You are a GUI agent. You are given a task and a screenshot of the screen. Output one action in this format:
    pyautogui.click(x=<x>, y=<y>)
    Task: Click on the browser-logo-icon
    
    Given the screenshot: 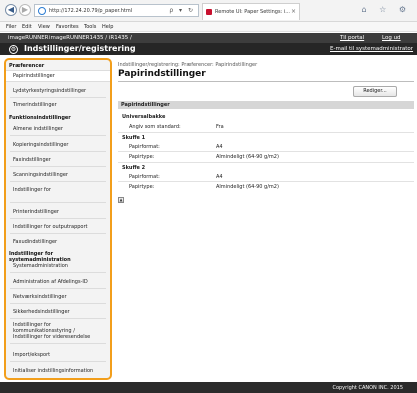 What is the action you would take?
    pyautogui.click(x=42, y=11)
    